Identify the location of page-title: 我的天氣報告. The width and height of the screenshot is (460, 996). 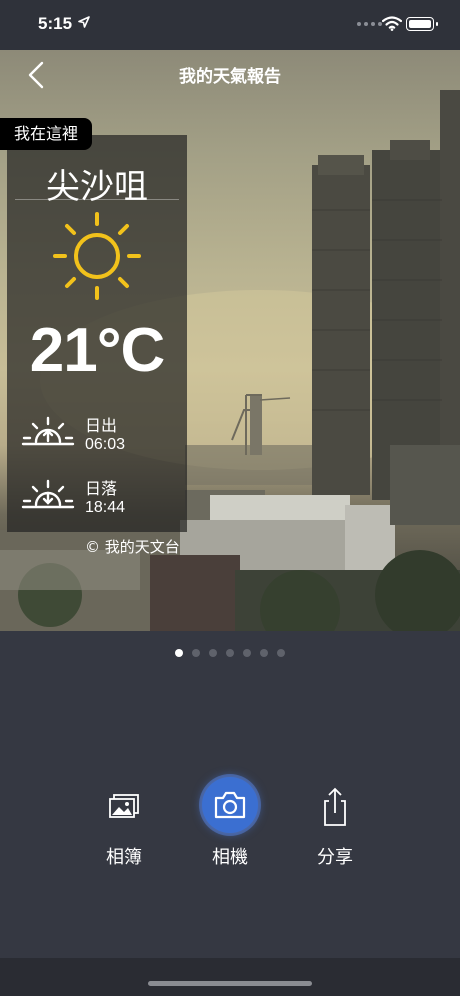
(230, 77).